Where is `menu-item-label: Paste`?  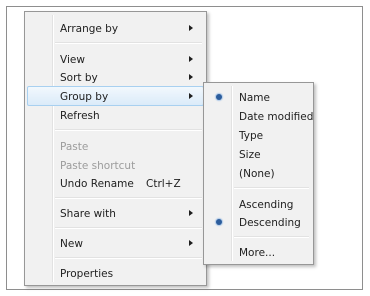 menu-item-label: Paste is located at coordinates (74, 147).